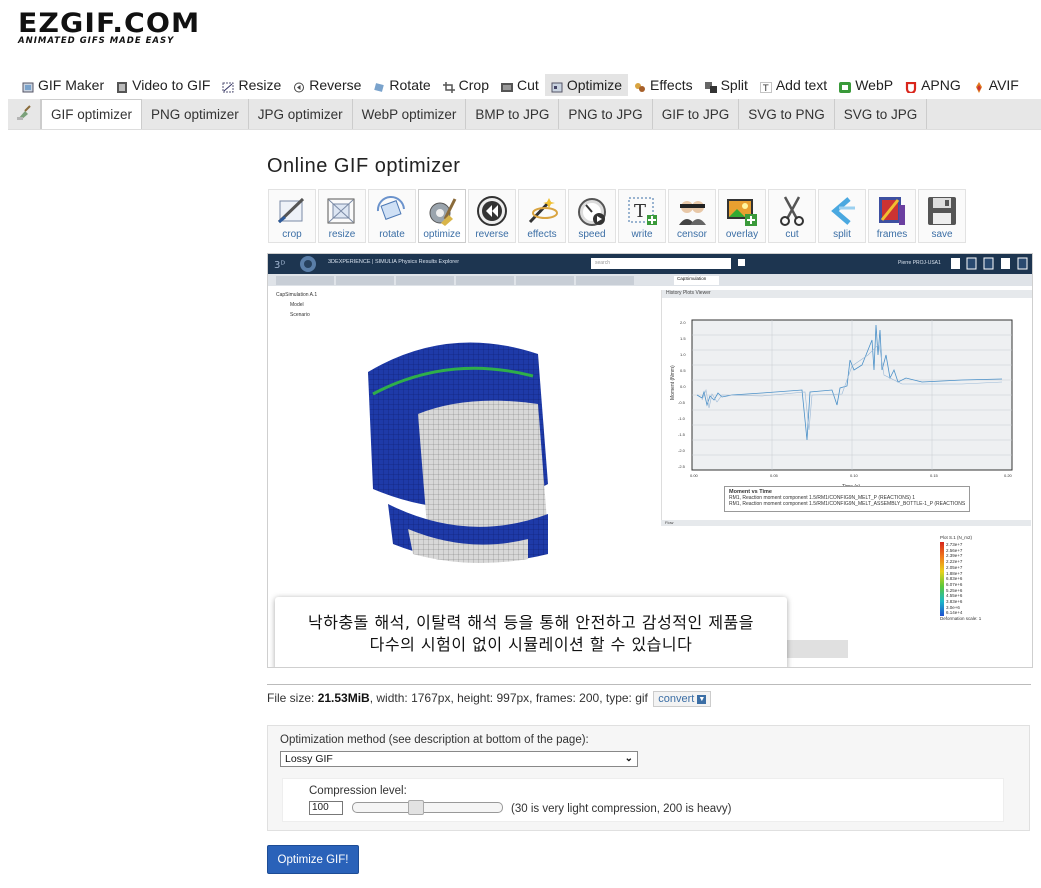 The width and height of the screenshot is (1041, 888). Describe the element at coordinates (557, 86) in the screenshot. I see `optimize-icon` at that location.